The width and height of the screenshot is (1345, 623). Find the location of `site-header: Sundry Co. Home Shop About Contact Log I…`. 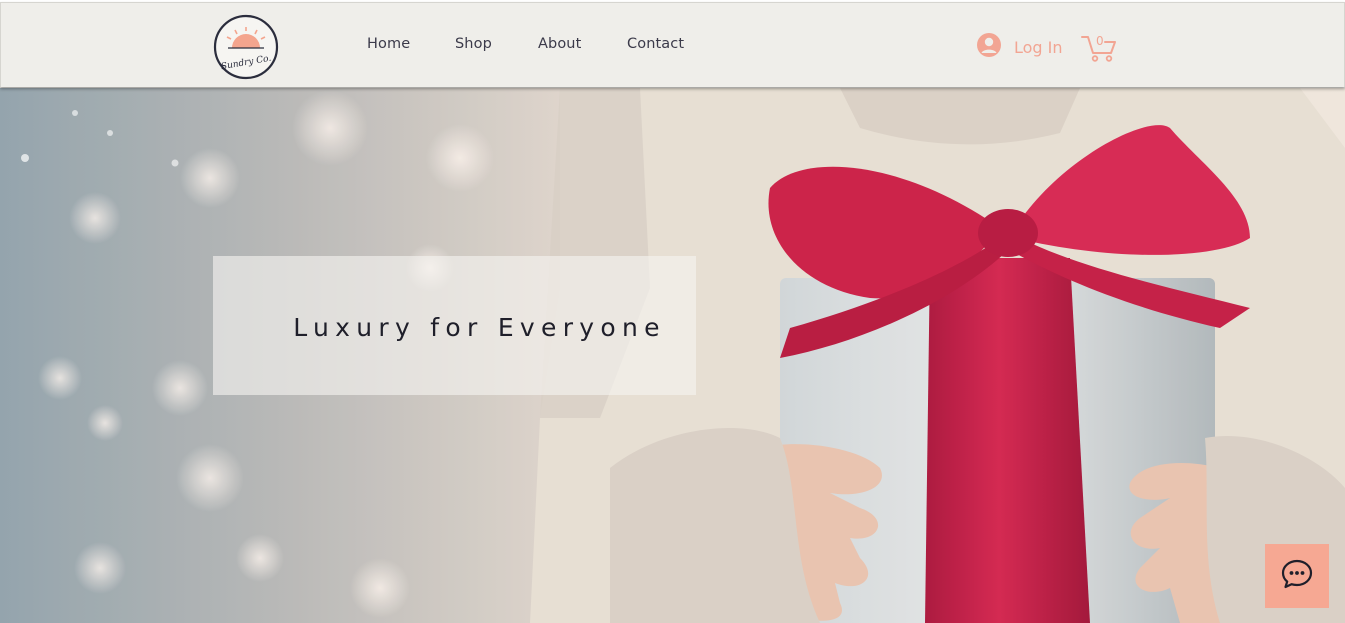

site-header: Sundry Co. Home Shop About Contact Log I… is located at coordinates (672, 44).